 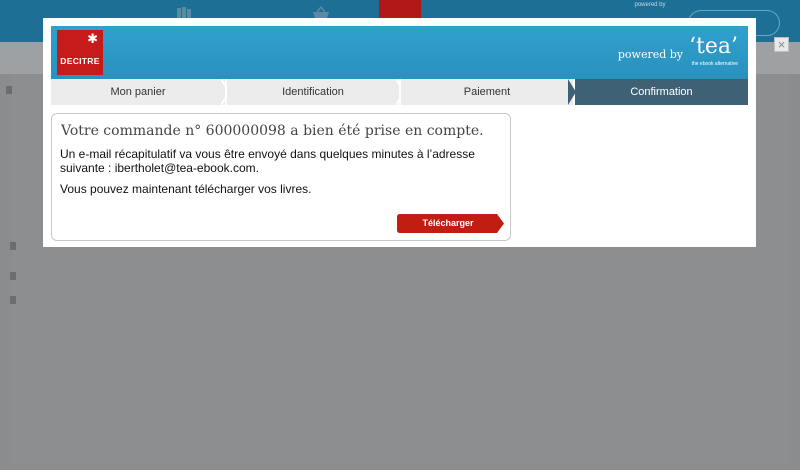 I want to click on decitre-logo: ✱ DECITRE, so click(x=80, y=52).